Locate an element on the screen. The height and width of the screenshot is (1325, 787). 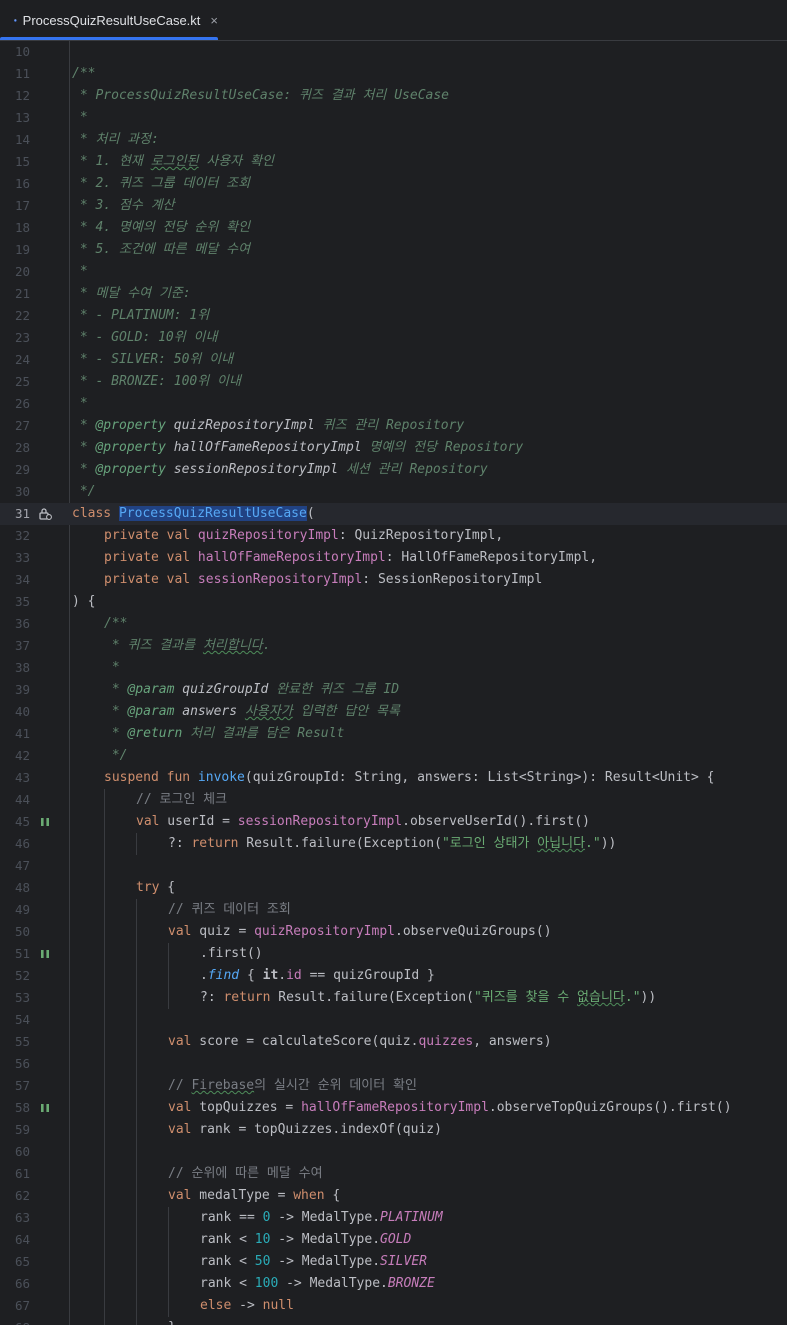
line-number: 15 is located at coordinates (22, 161).